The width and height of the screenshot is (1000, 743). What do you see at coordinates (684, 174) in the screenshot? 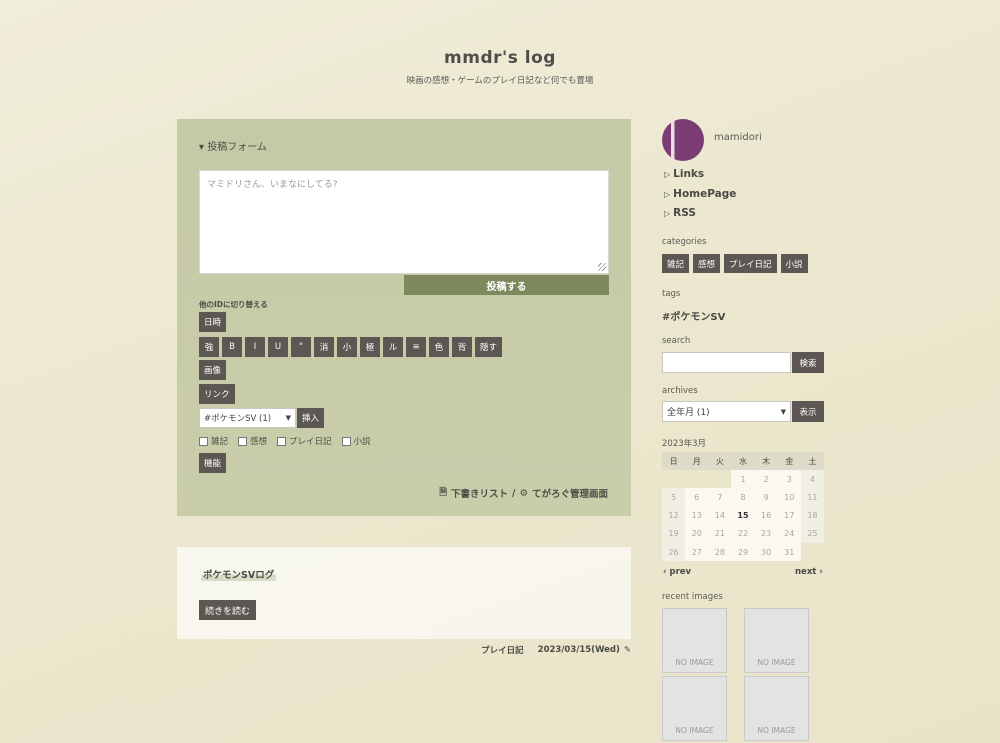
I see `sidebar-link-links: ▷ Links` at bounding box center [684, 174].